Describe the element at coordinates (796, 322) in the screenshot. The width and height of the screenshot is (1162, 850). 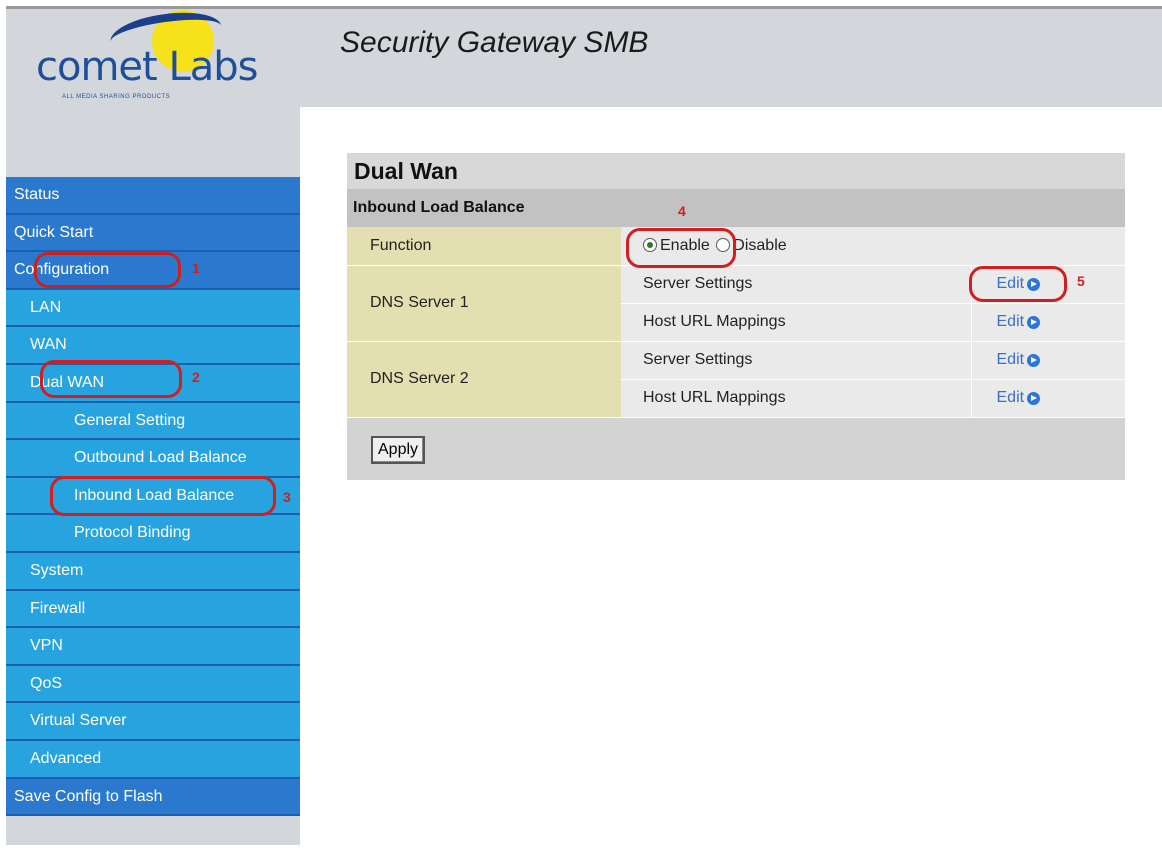
I see `dns1-host-url-label: Host URL Mappings` at that location.